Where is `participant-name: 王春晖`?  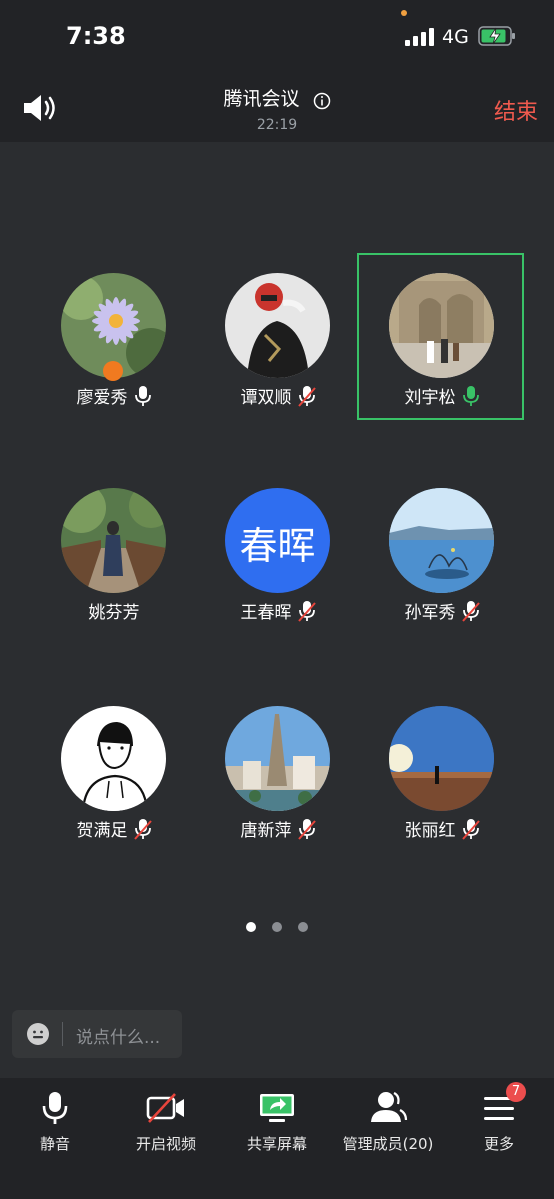 participant-name: 王春晖 is located at coordinates (266, 613).